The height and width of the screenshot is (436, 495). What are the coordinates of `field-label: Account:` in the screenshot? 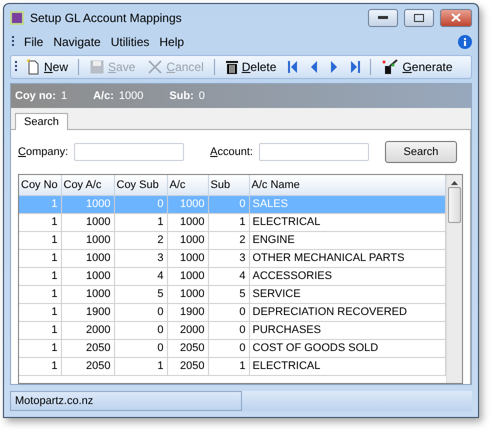 It's located at (231, 152).